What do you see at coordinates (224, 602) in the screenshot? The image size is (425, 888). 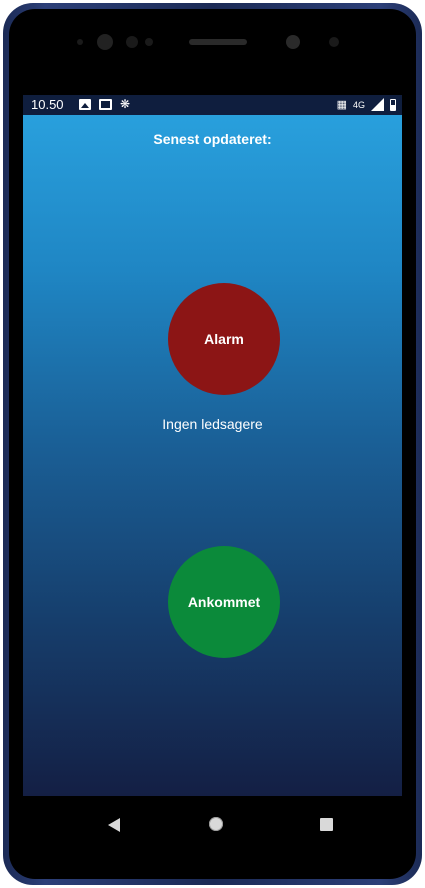 I see `arrived-button: Ankommet` at bounding box center [224, 602].